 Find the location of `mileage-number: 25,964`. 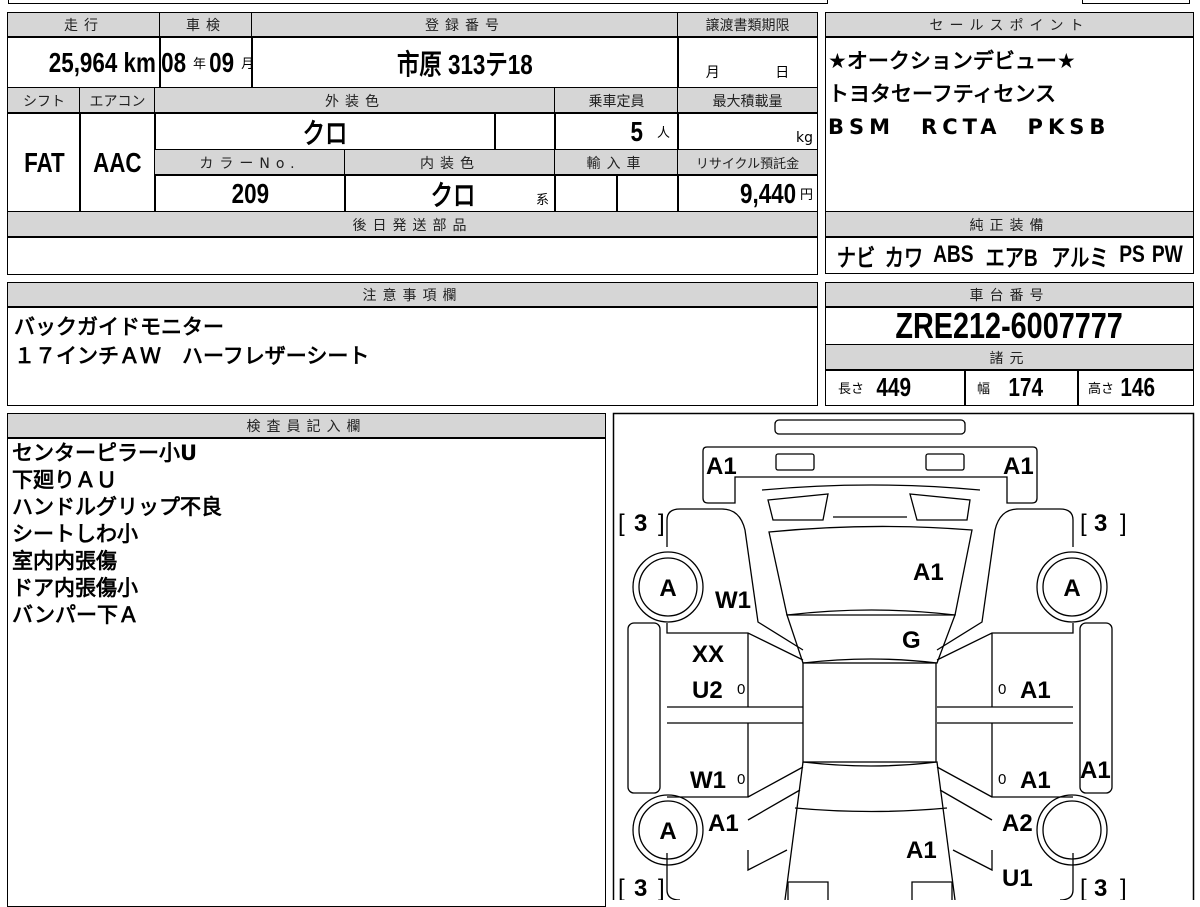

mileage-number: 25,964 is located at coordinates (83, 62).